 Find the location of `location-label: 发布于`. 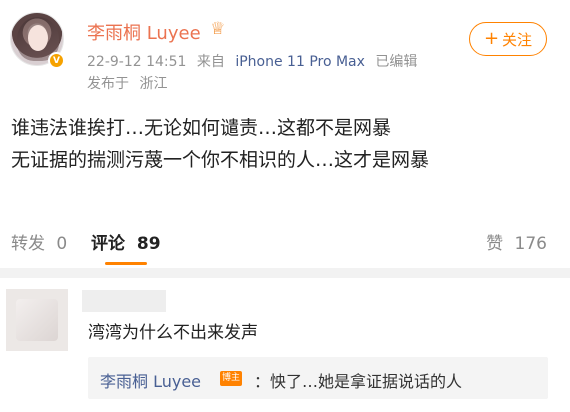

location-label: 发布于 is located at coordinates (108, 84).